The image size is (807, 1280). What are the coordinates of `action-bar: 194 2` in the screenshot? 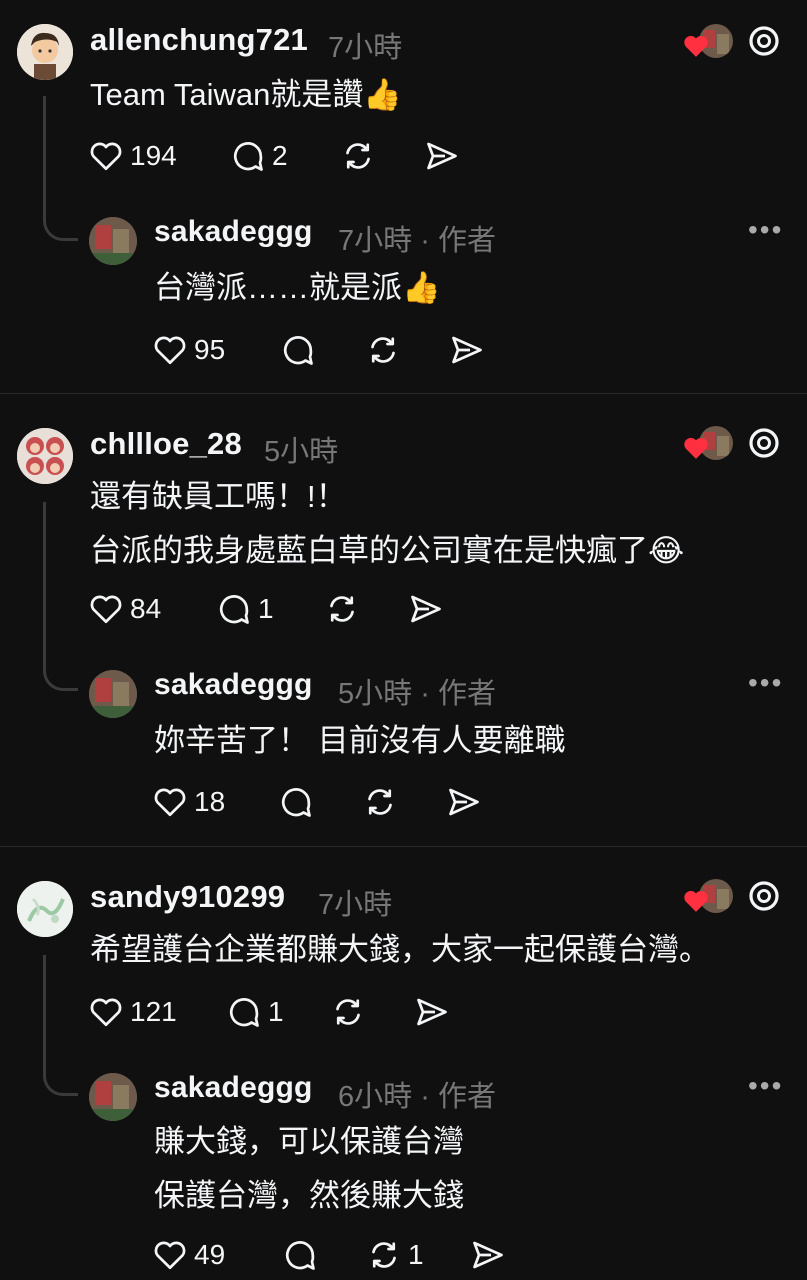 It's located at (288, 156).